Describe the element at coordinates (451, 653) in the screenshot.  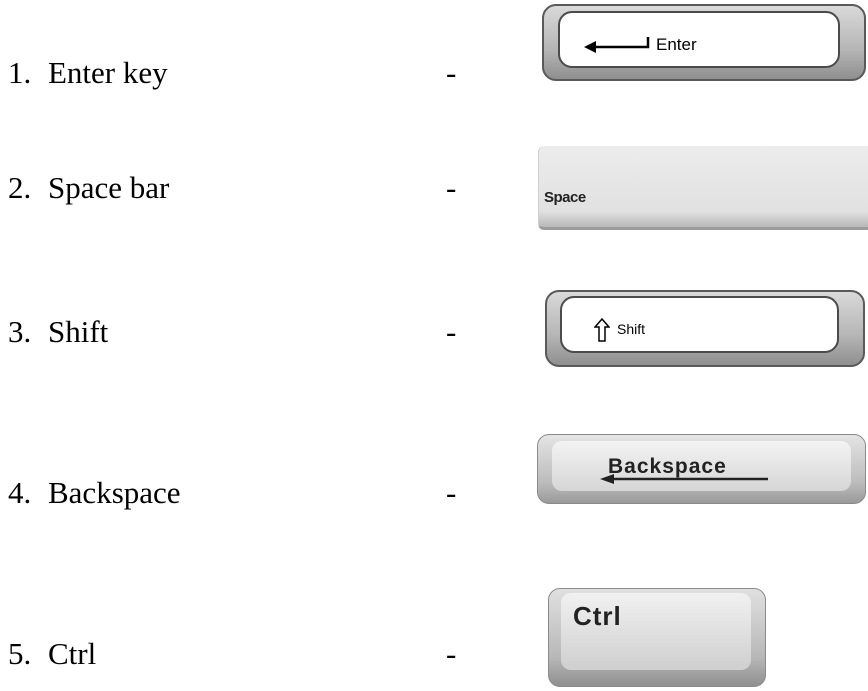
I see `item-5-dash: -` at that location.